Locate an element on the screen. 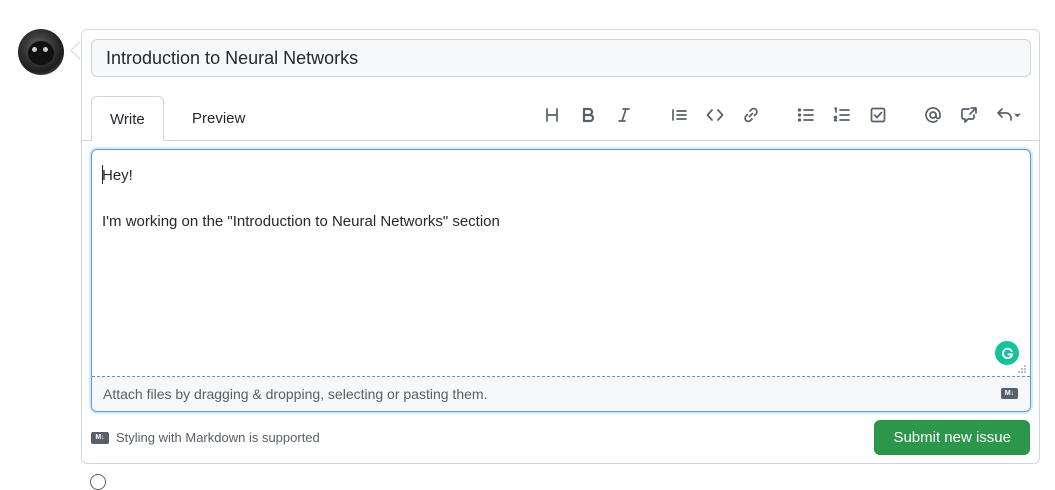 This screenshot has width=1055, height=490. mention-icon is located at coordinates (933, 115).